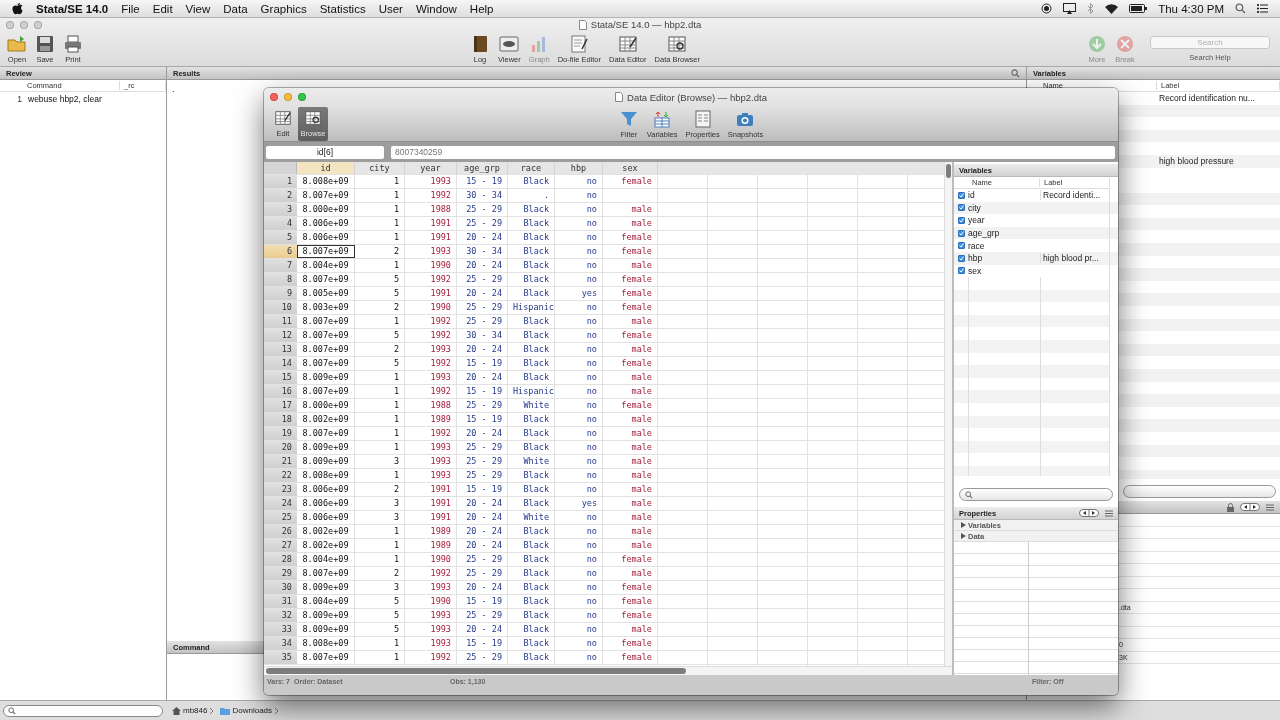 The width and height of the screenshot is (1280, 720). I want to click on row-number: 23, so click(280, 489).